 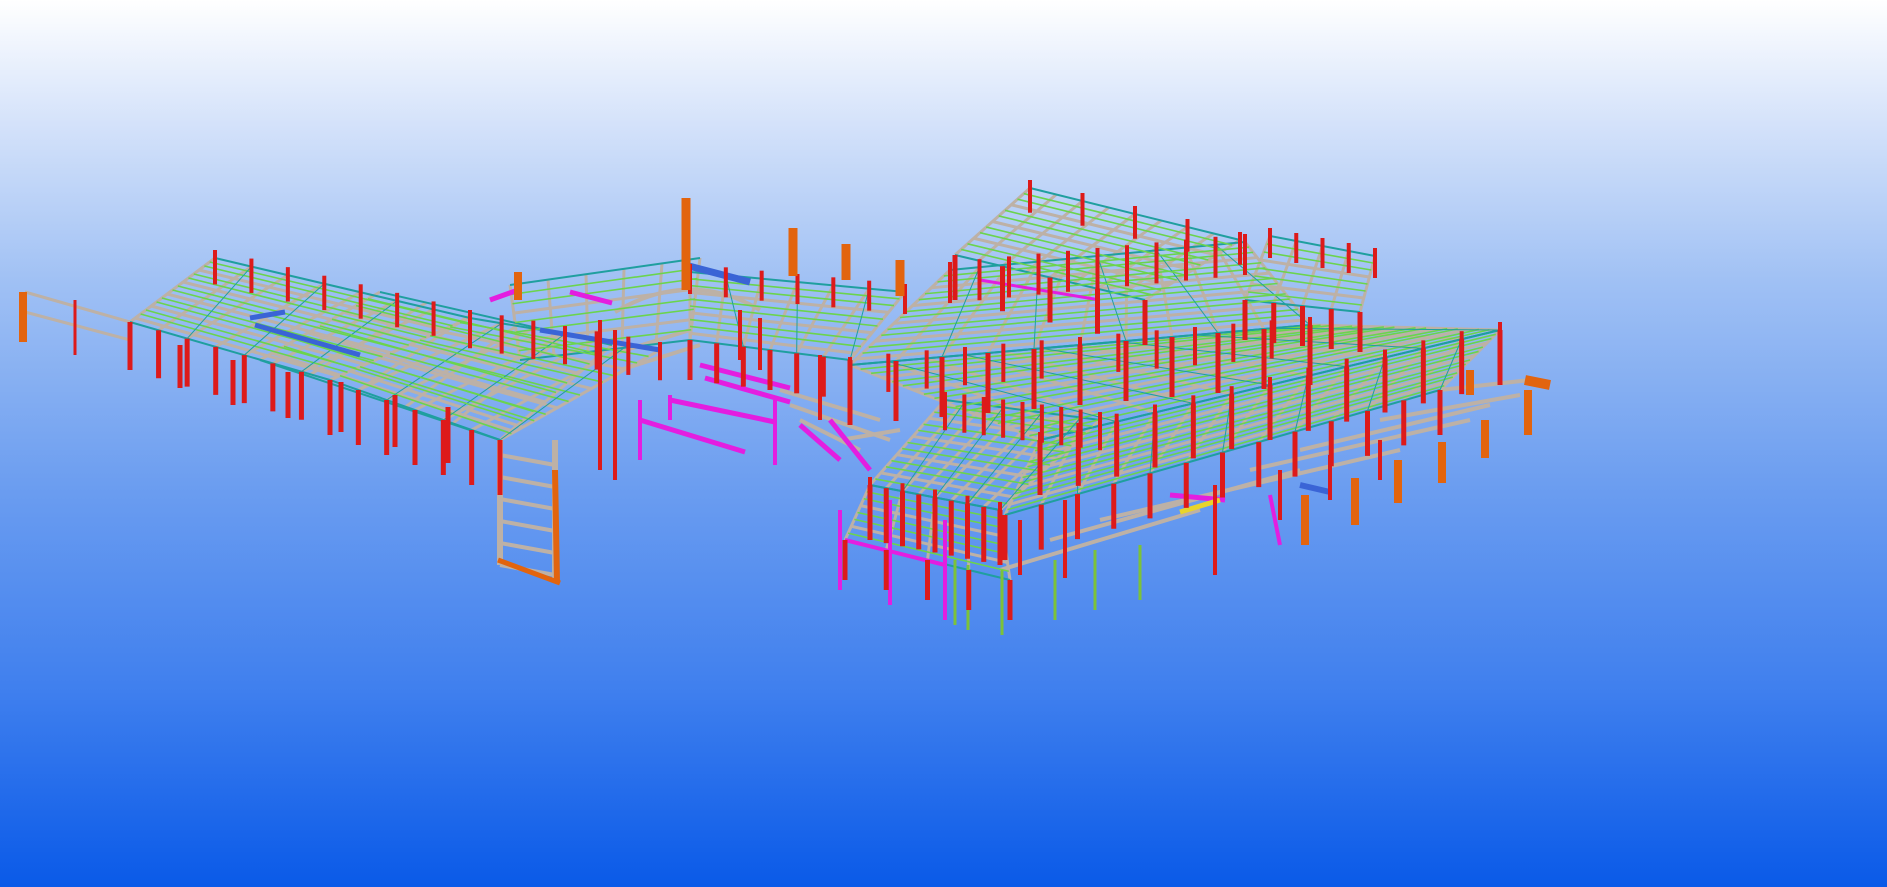 What do you see at coordinates (1315, 488) in the screenshot?
I see `channel-member` at bounding box center [1315, 488].